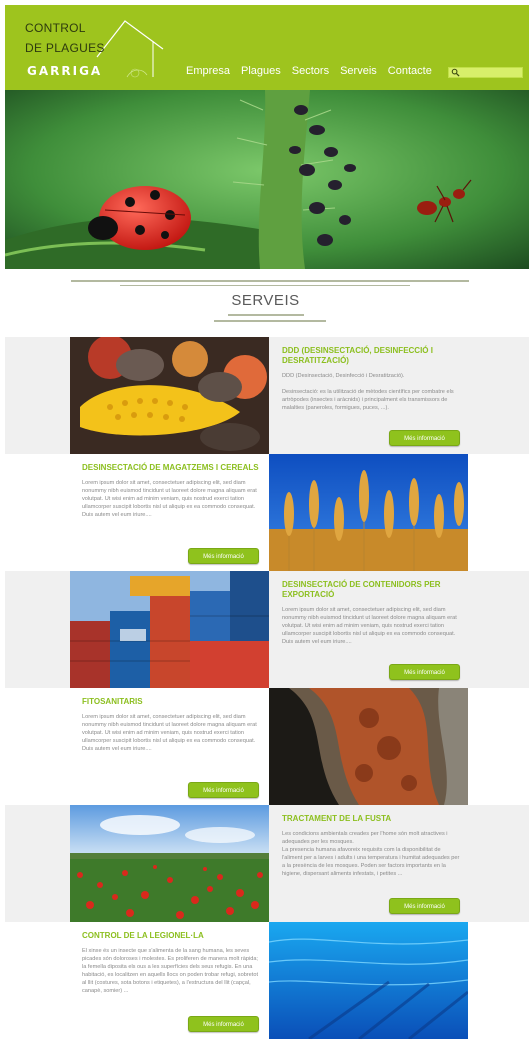 The image size is (531, 1050). Describe the element at coordinates (55, 28) in the screenshot. I see `logo-line-control: CONTROL` at that location.